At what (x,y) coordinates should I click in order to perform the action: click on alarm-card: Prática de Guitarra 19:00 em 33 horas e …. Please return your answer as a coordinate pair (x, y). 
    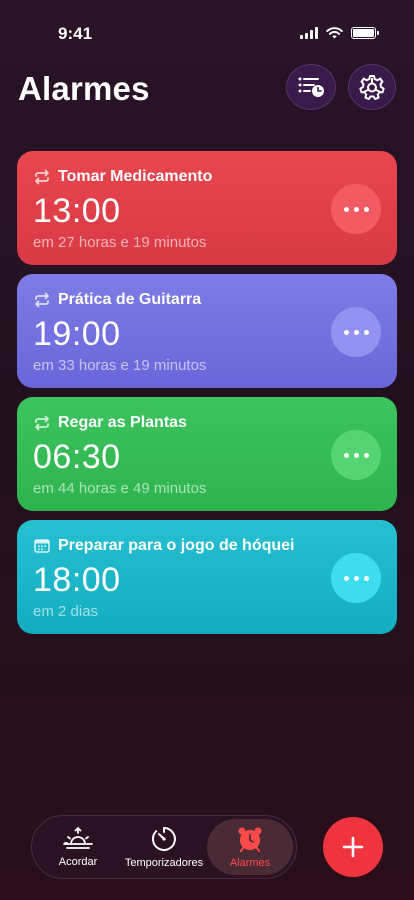
    Looking at the image, I should click on (207, 331).